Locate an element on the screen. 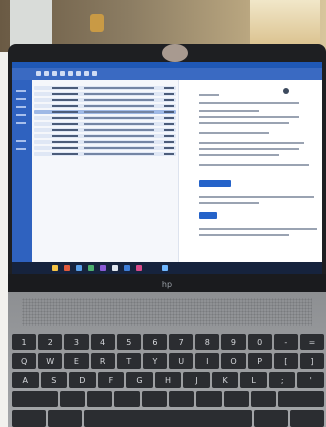  key-row-home: A S D F G H J K L; ' is located at coordinates (168, 380).